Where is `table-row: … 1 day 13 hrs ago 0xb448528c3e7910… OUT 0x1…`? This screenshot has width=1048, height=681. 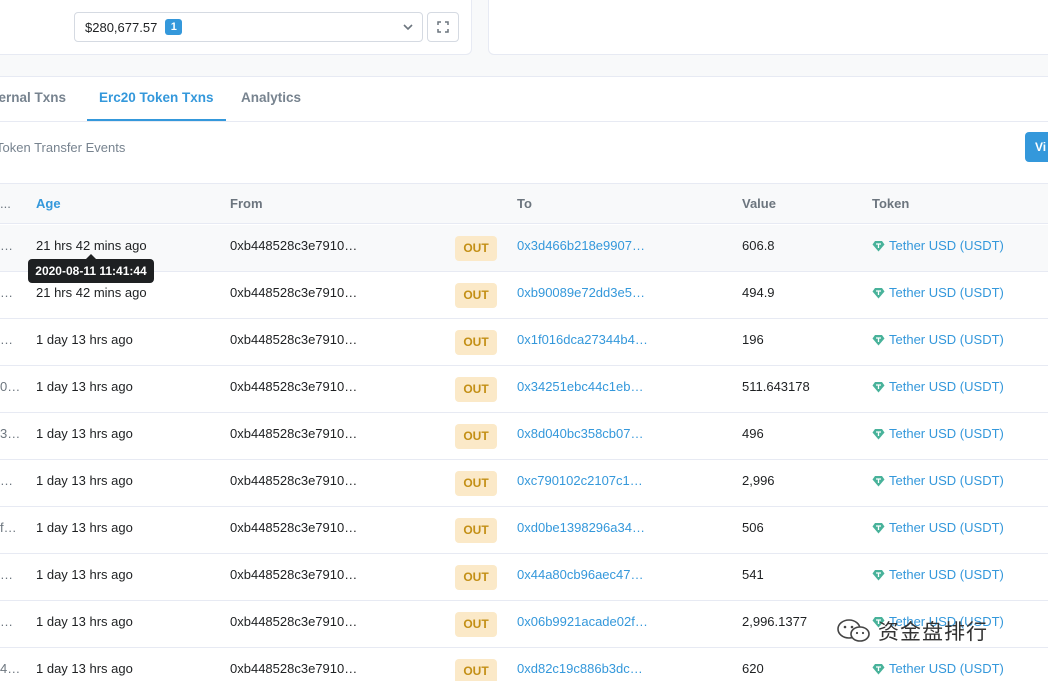
table-row: … 1 day 13 hrs ago 0xb448528c3e7910… OUT 0x1… is located at coordinates (524, 342).